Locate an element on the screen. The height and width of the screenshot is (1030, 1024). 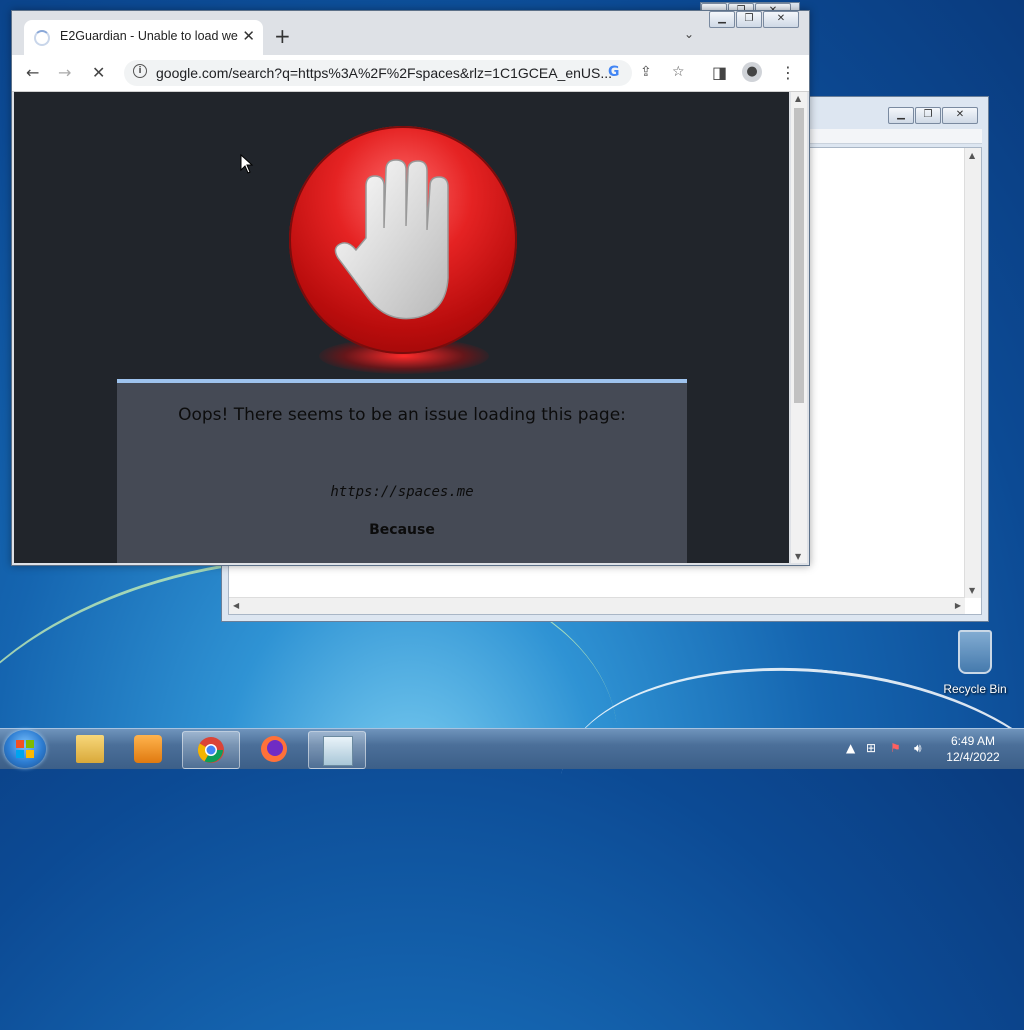
media-player-icon is located at coordinates (148, 749).